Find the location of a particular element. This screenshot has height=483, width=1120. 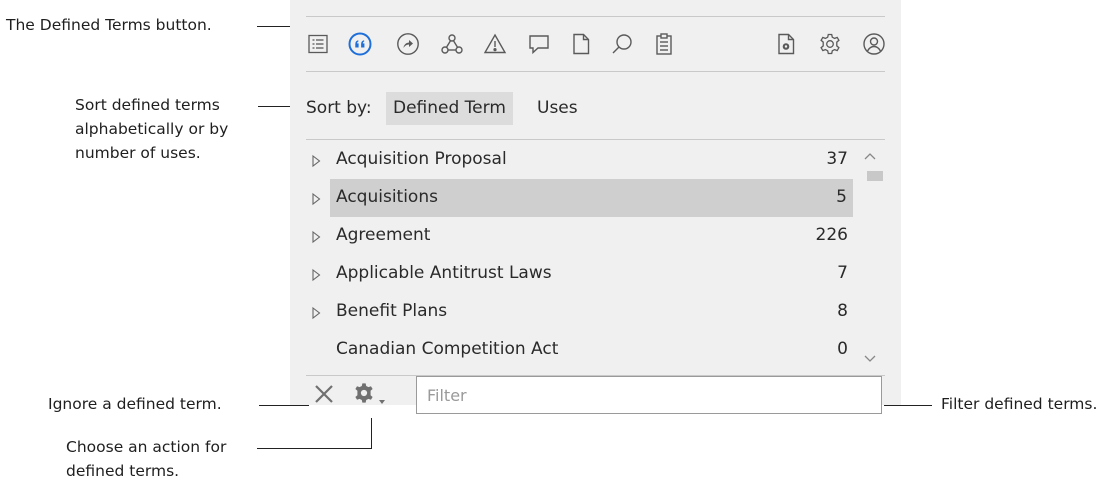

callout-filter: Filter defined terms. is located at coordinates (1019, 404).